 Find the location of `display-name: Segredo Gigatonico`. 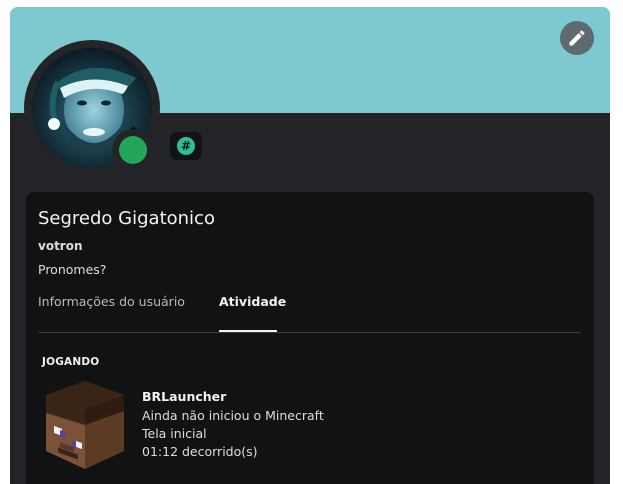

display-name: Segredo Gigatonico is located at coordinates (126, 218).